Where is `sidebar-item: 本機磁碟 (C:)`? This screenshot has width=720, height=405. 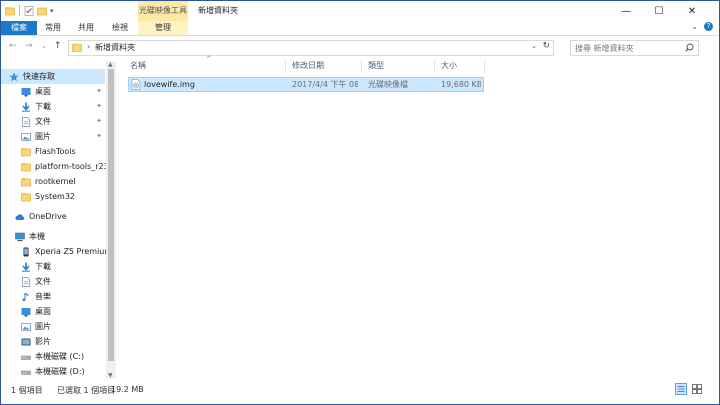
sidebar-item: 本機磁碟 (C:) is located at coordinates (53, 356).